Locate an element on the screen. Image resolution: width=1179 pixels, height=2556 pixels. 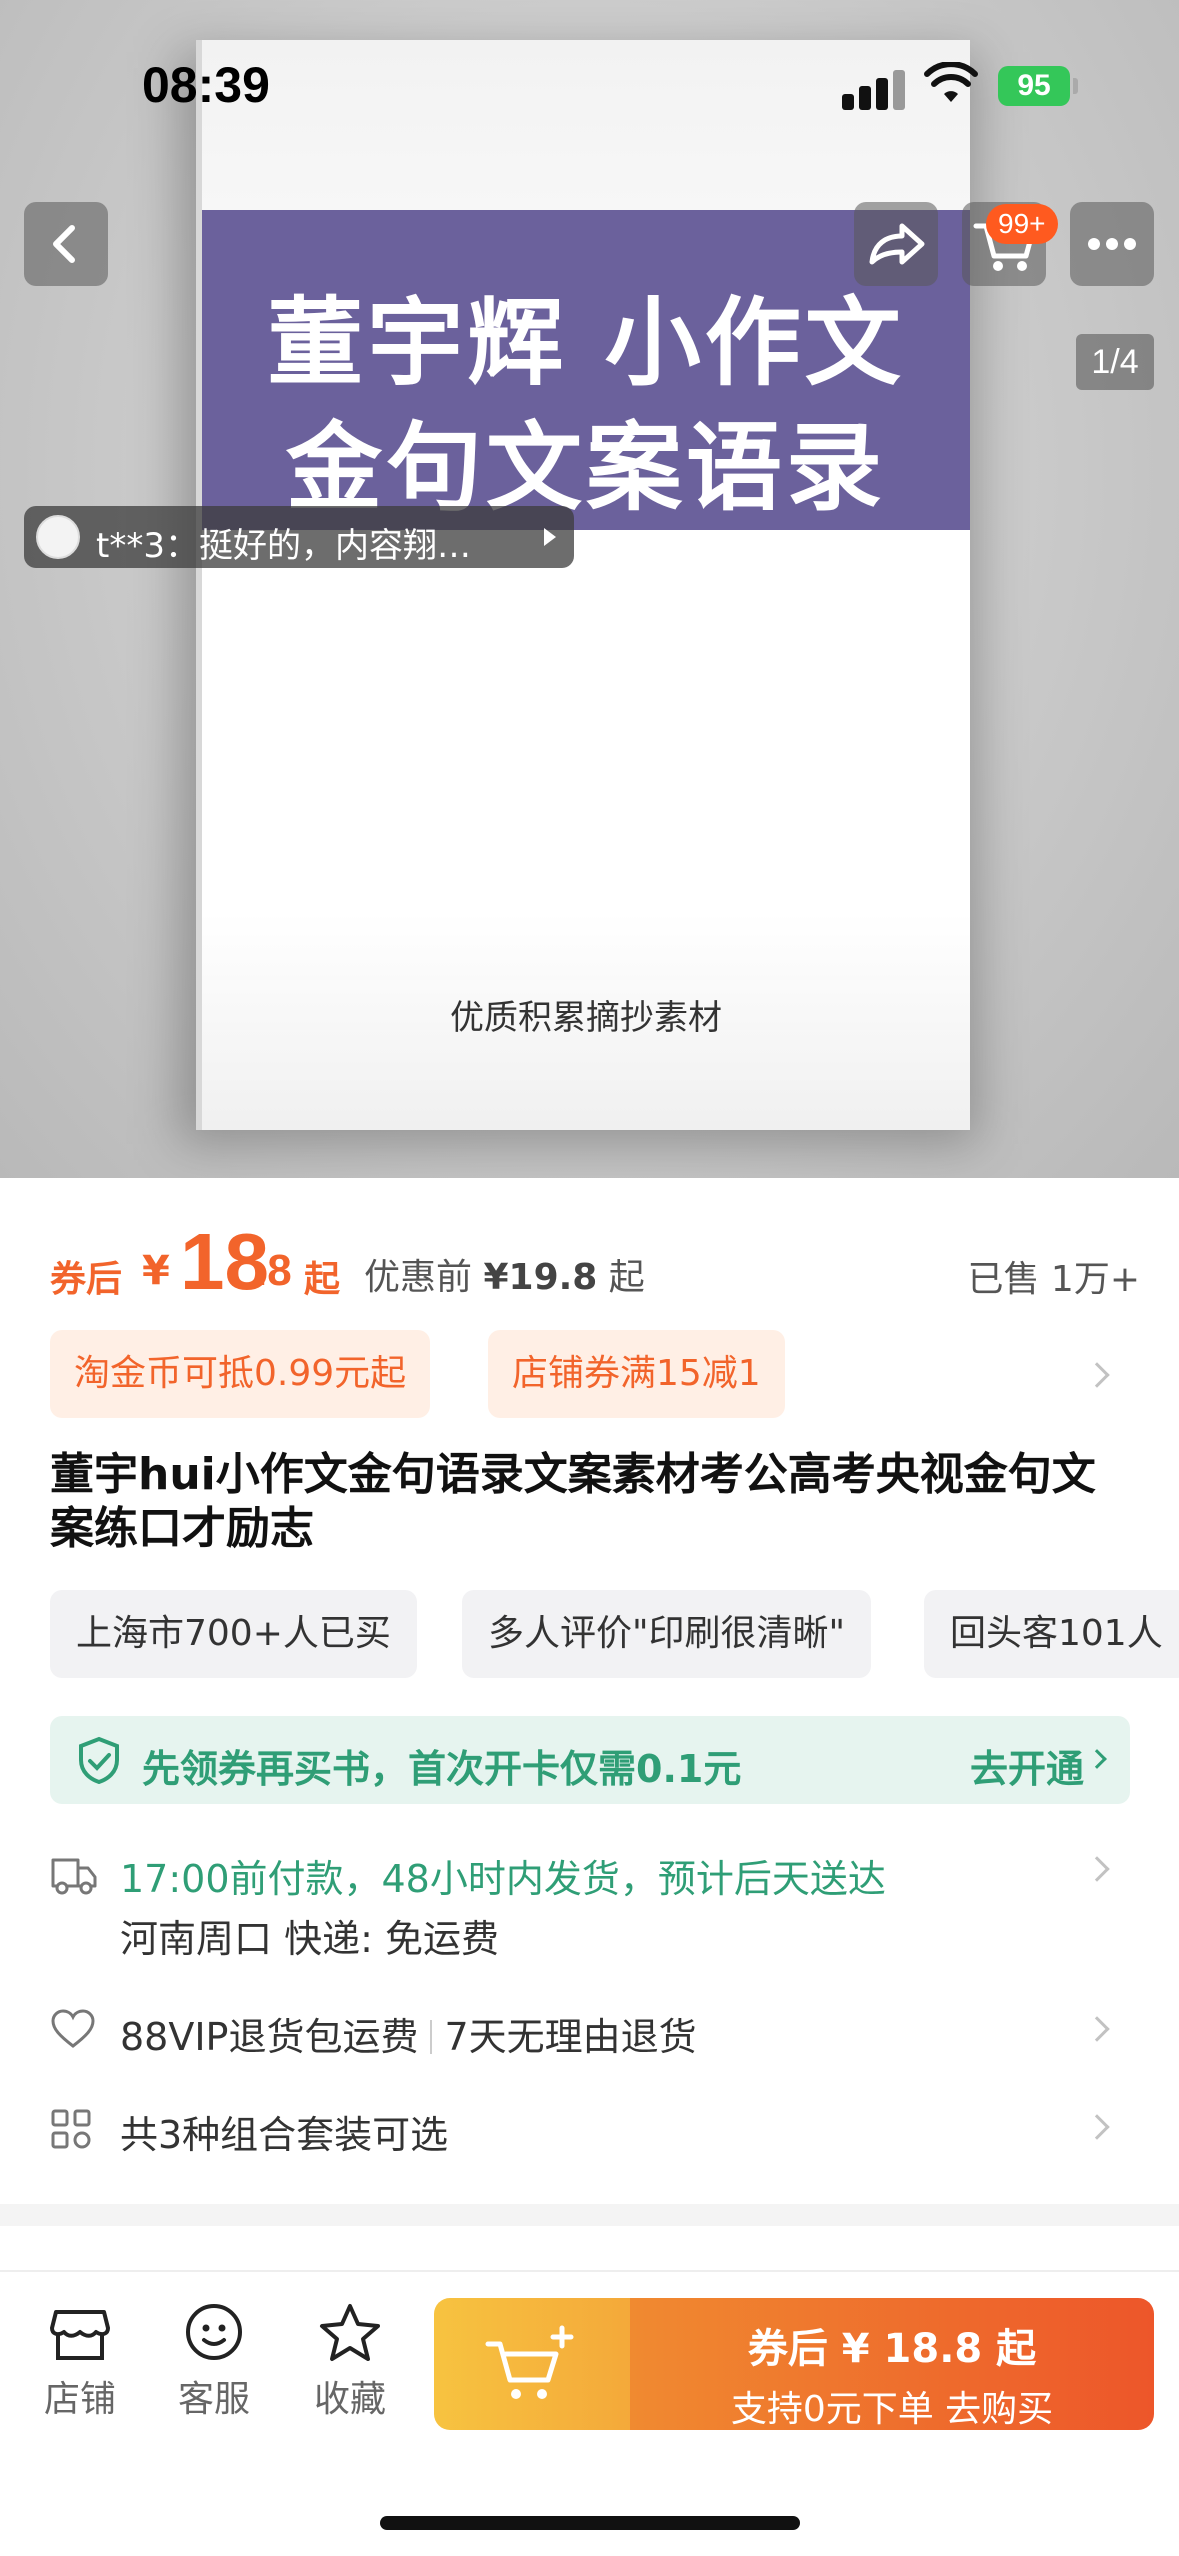
shipping-chevron-right-icon is located at coordinates (1097, 1869).